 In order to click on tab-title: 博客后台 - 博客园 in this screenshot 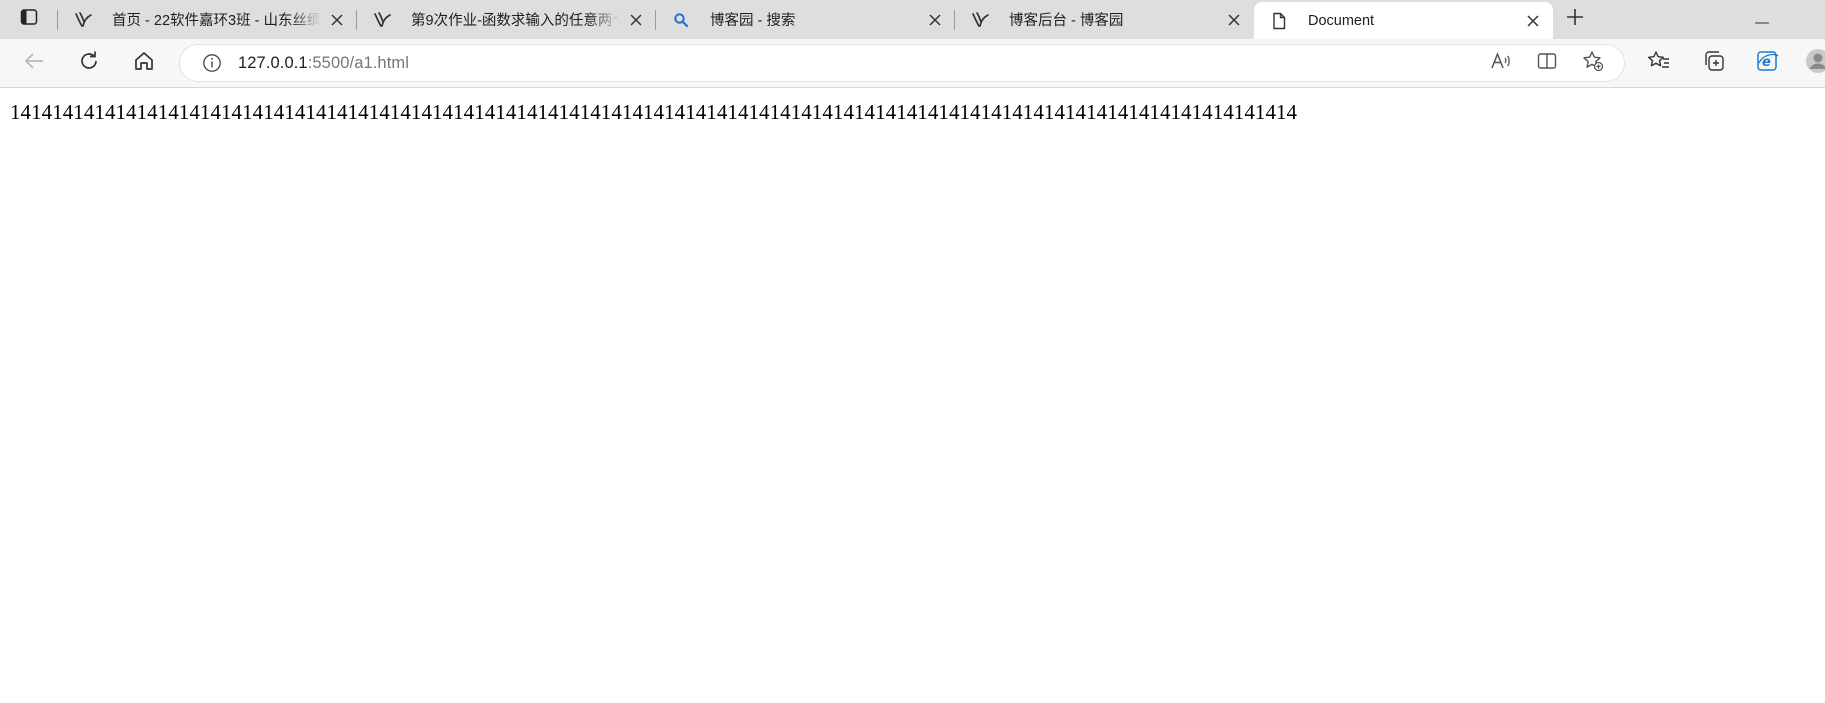, I will do `click(1066, 21)`.